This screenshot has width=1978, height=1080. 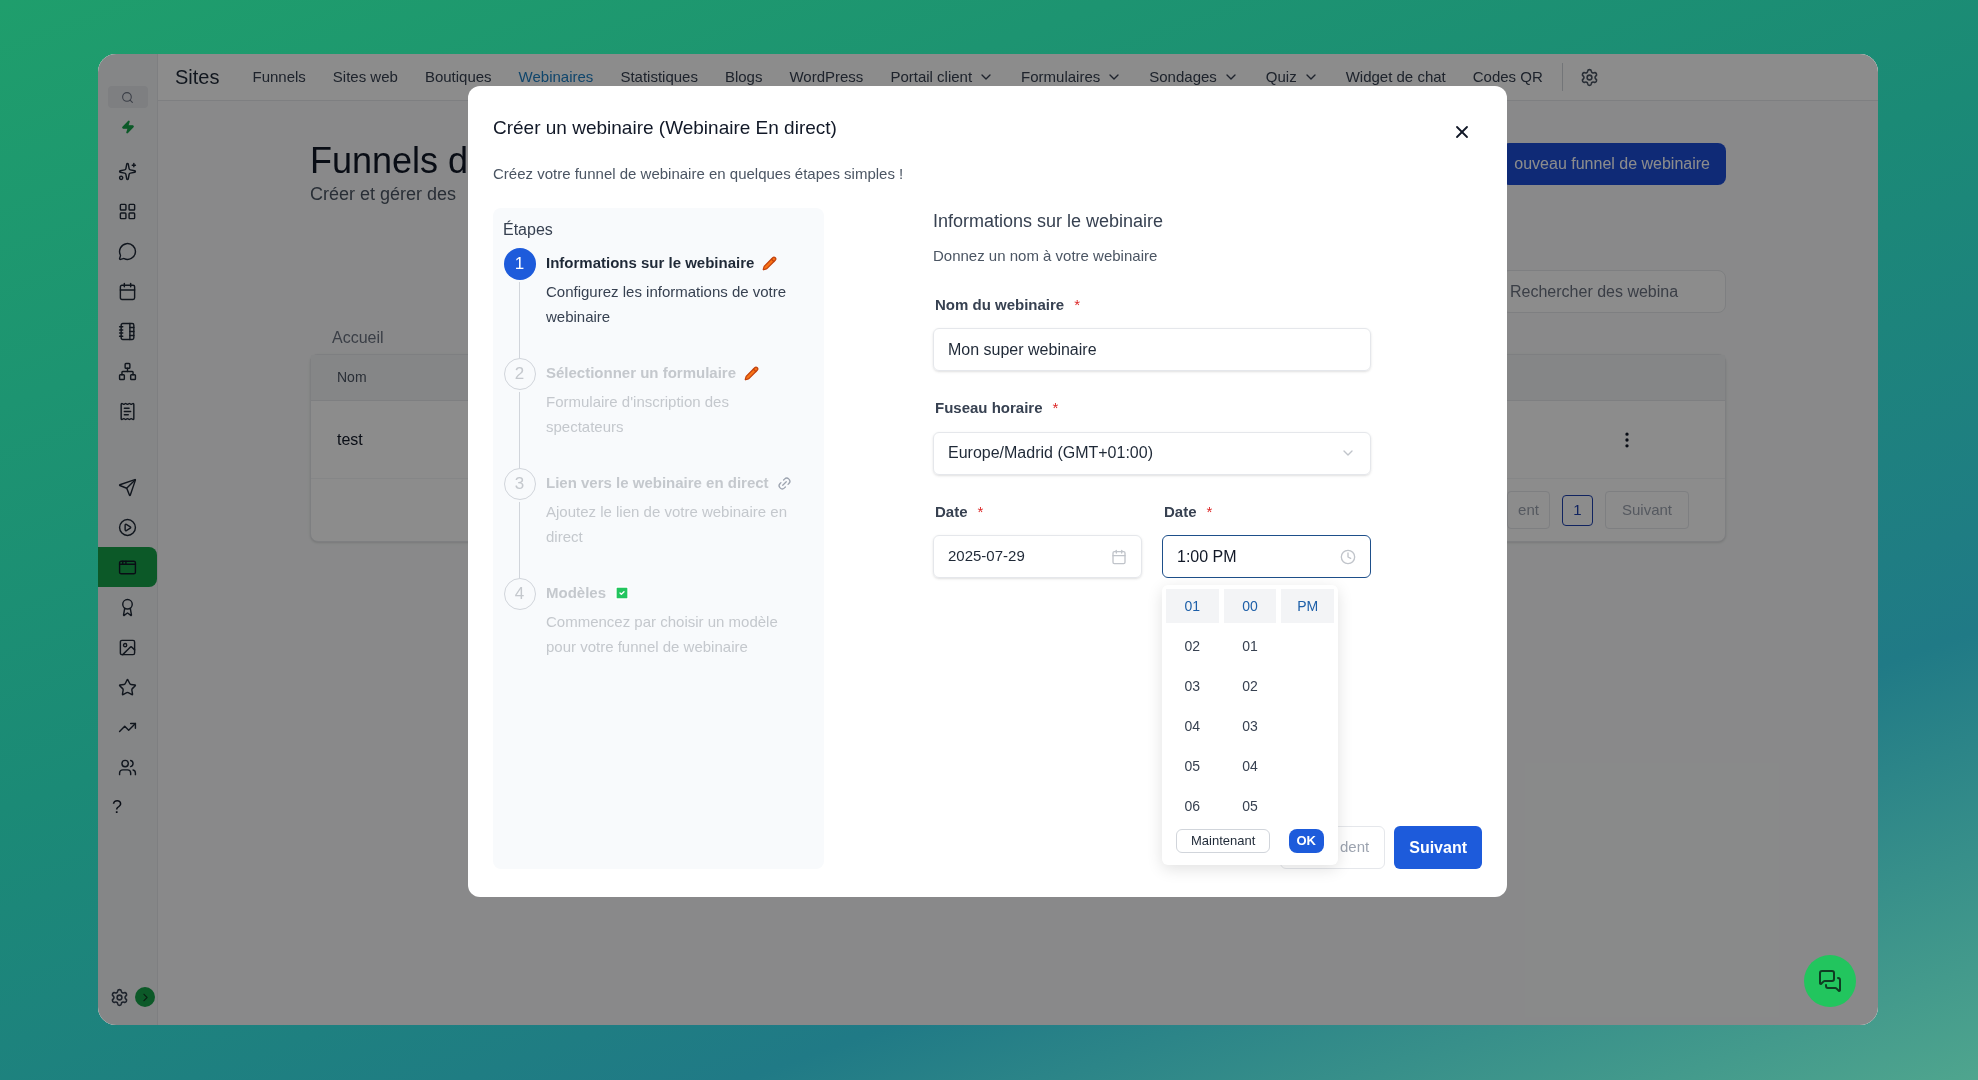 I want to click on column-header: Nom, so click(x=352, y=377).